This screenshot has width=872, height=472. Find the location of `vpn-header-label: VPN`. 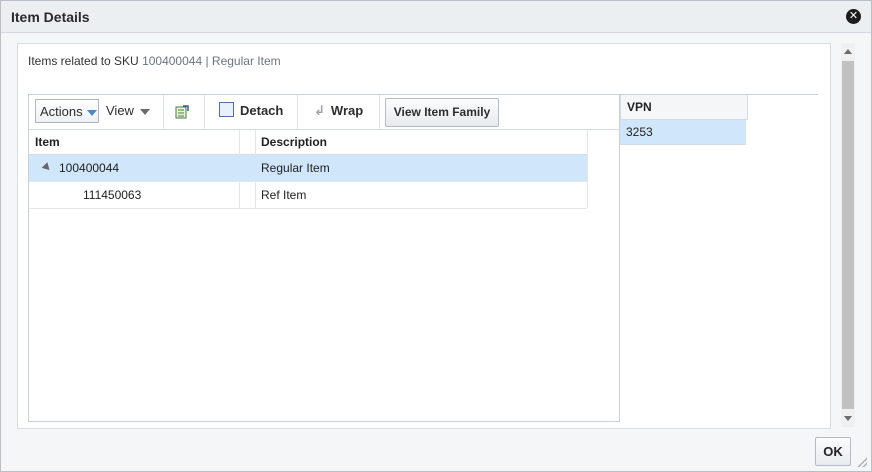

vpn-header-label: VPN is located at coordinates (639, 107).